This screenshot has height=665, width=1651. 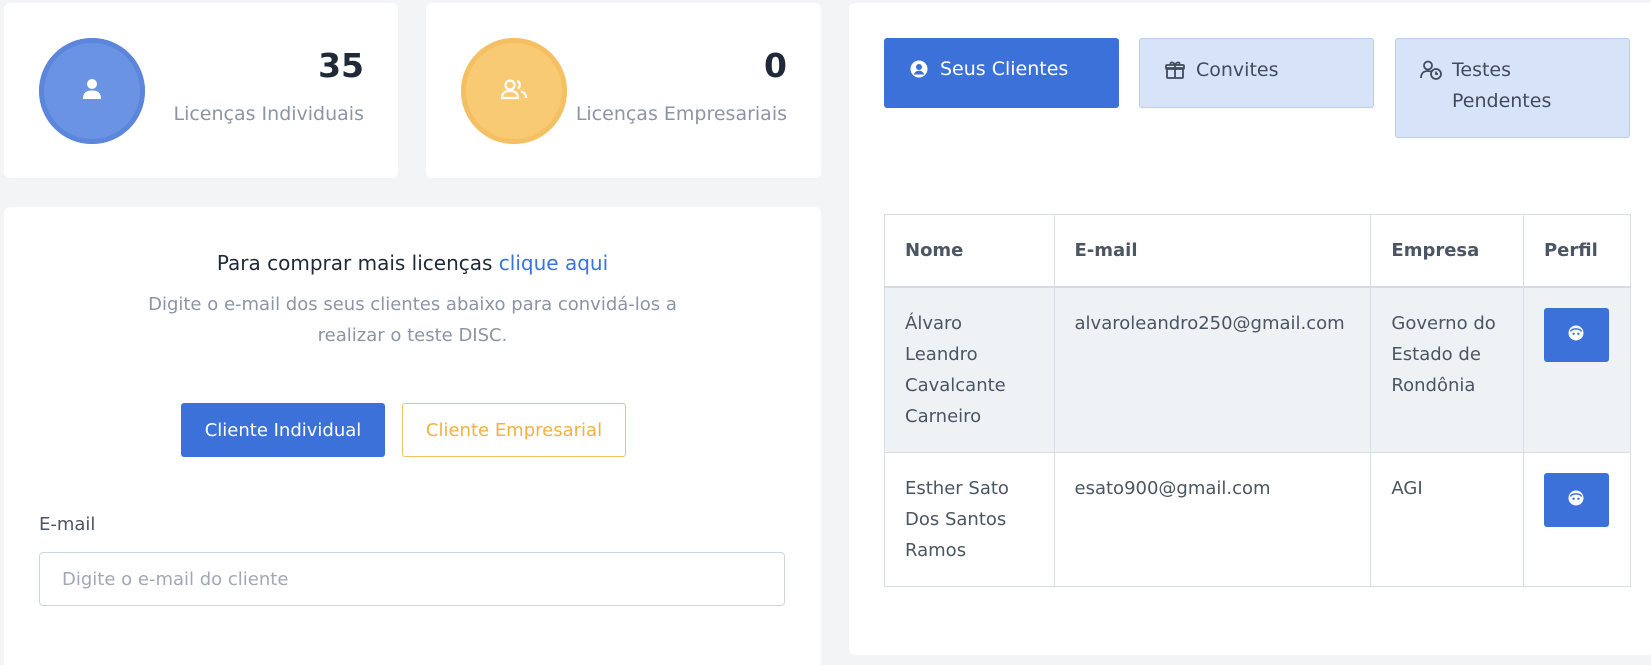 I want to click on tab-testes-pendentes: Testes Pendentes, so click(x=1512, y=88).